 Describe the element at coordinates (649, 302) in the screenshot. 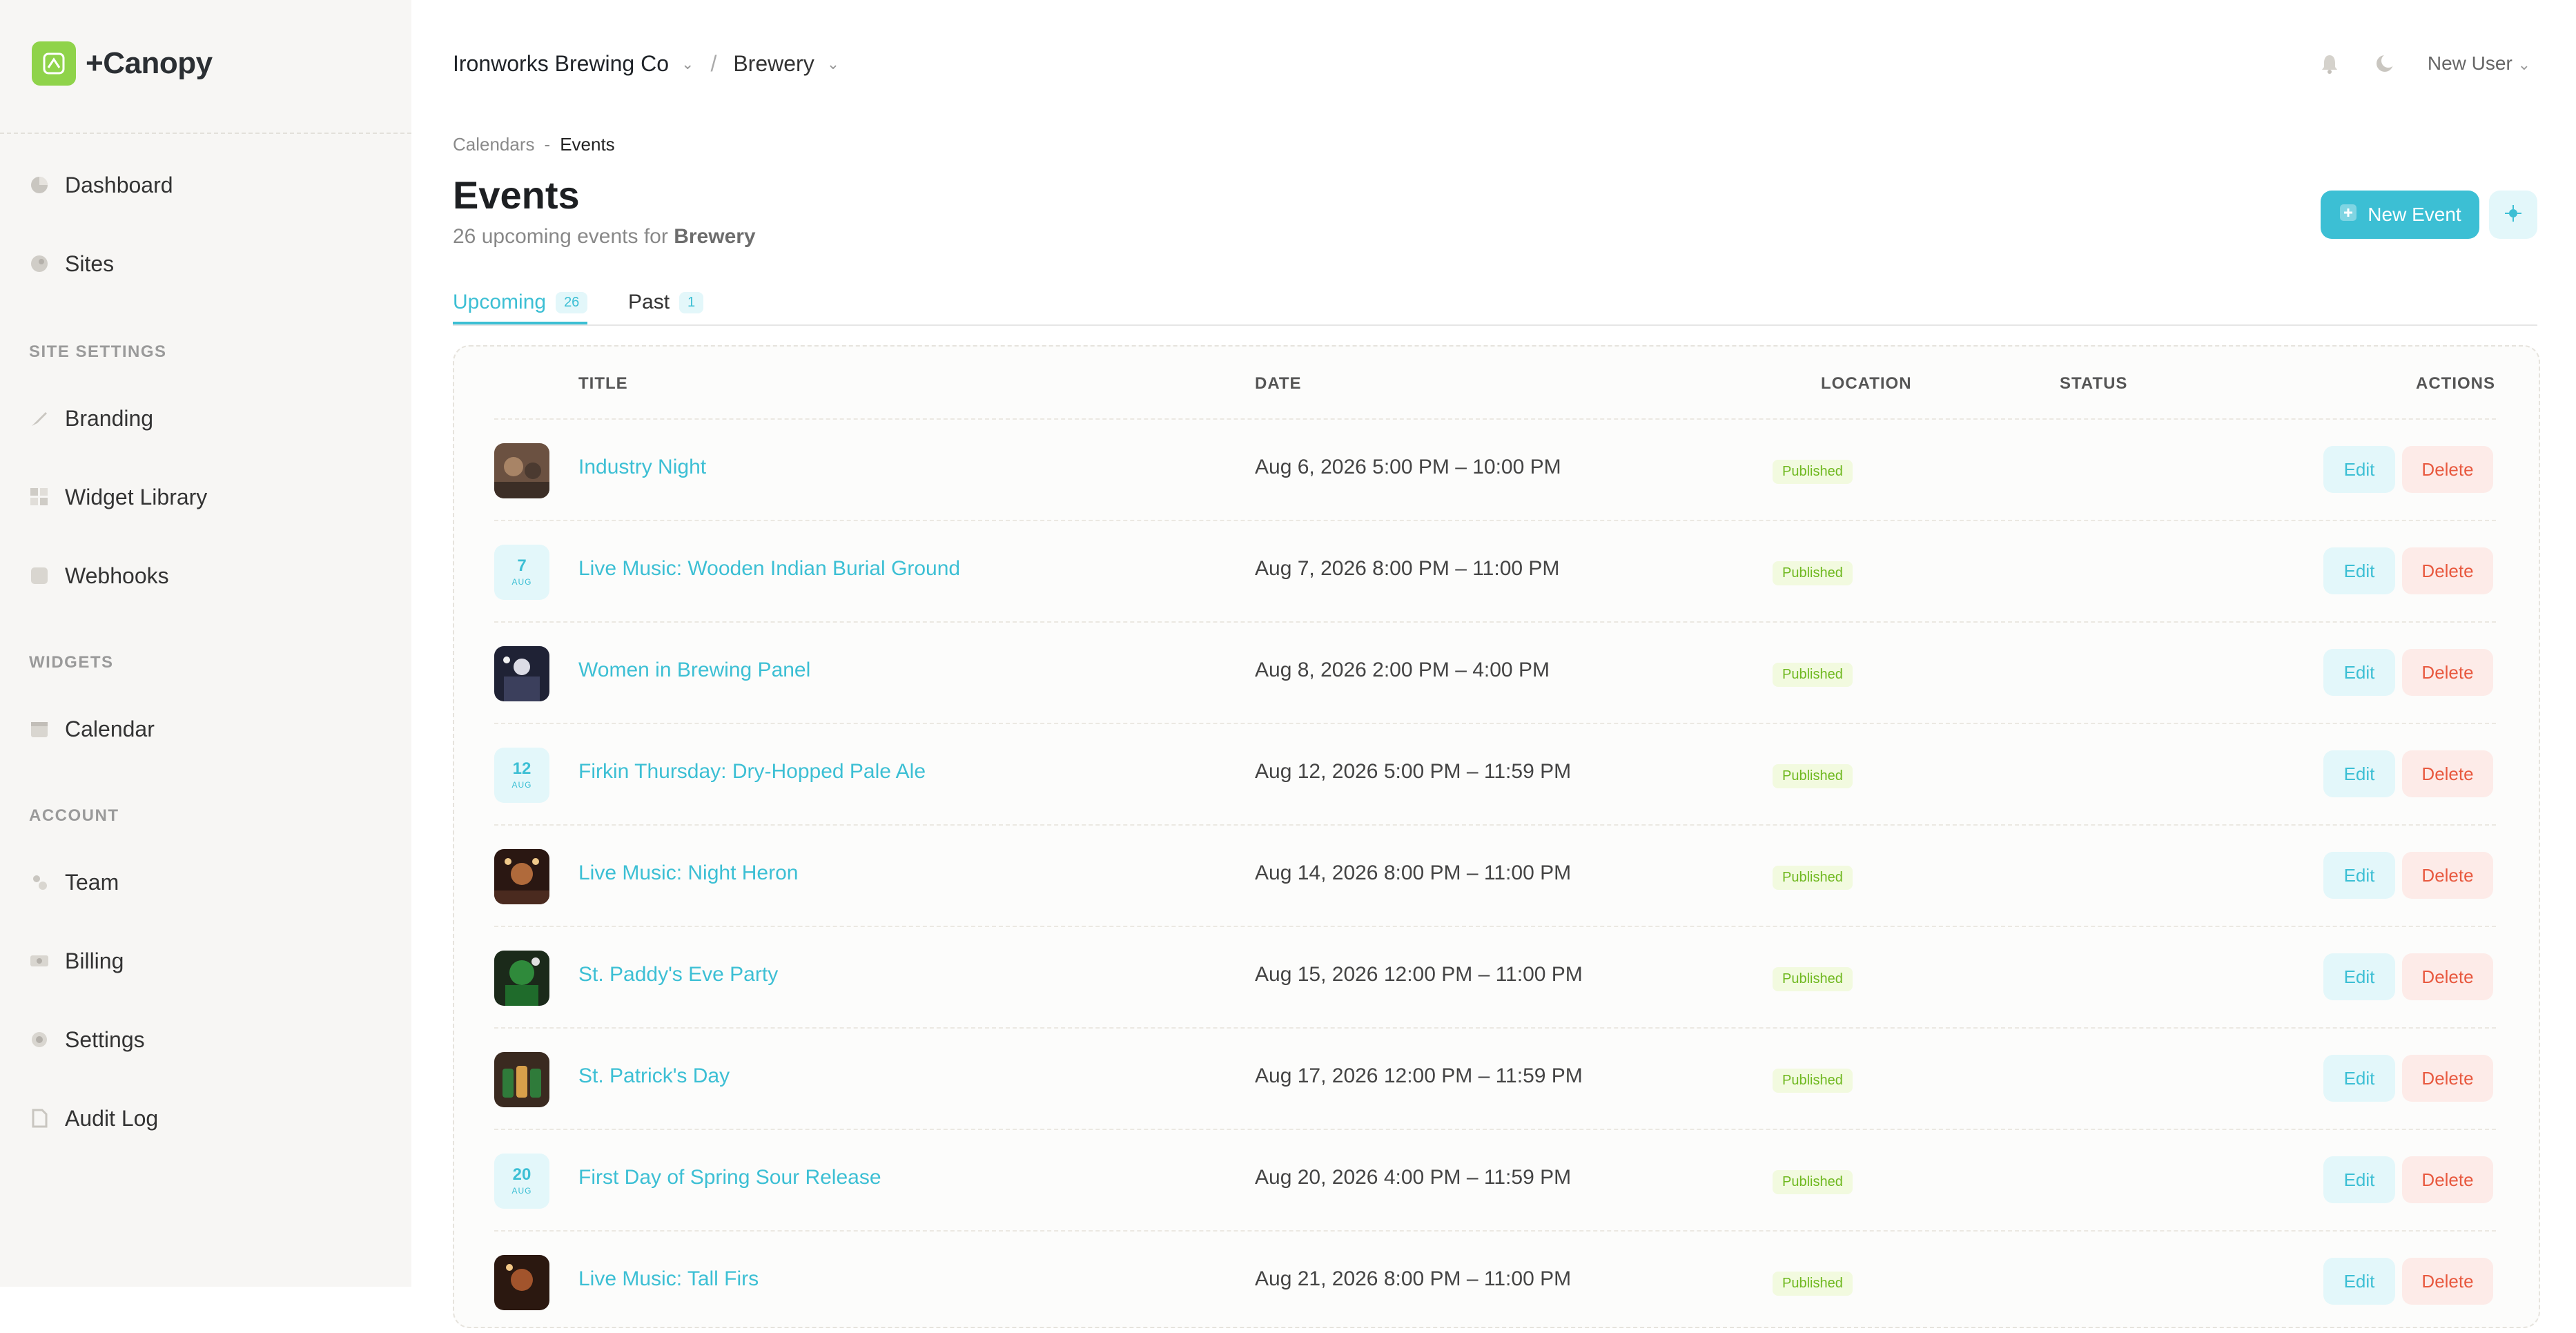

I see `tab-label: Past` at that location.